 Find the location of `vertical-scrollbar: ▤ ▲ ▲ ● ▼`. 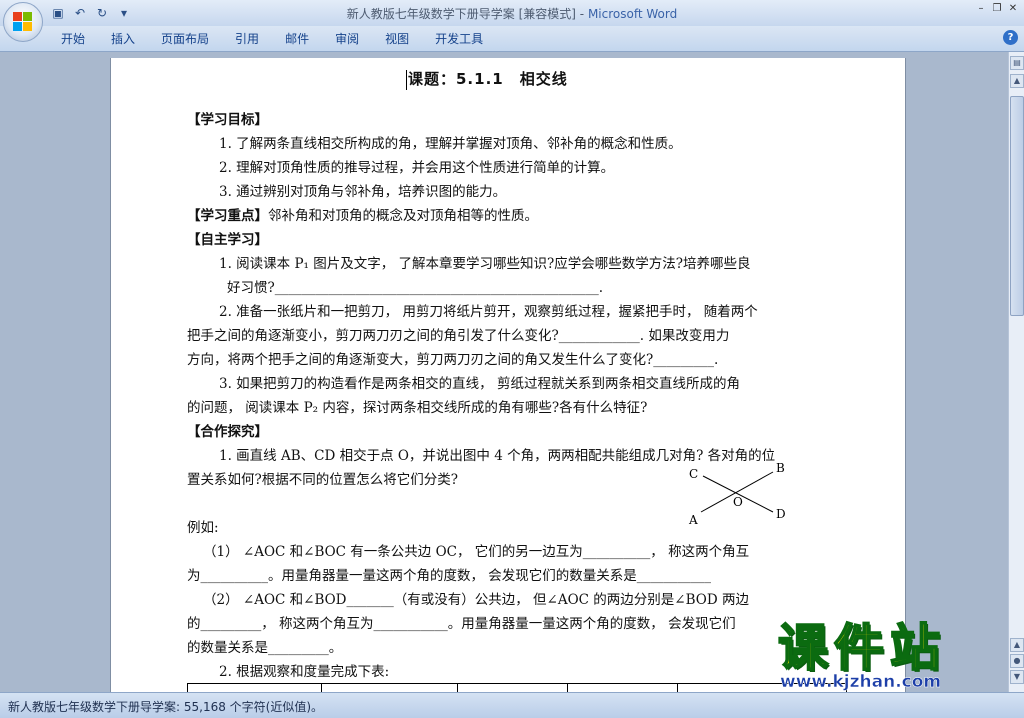

vertical-scrollbar: ▤ ▲ ▲ ● ▼ is located at coordinates (1016, 372).